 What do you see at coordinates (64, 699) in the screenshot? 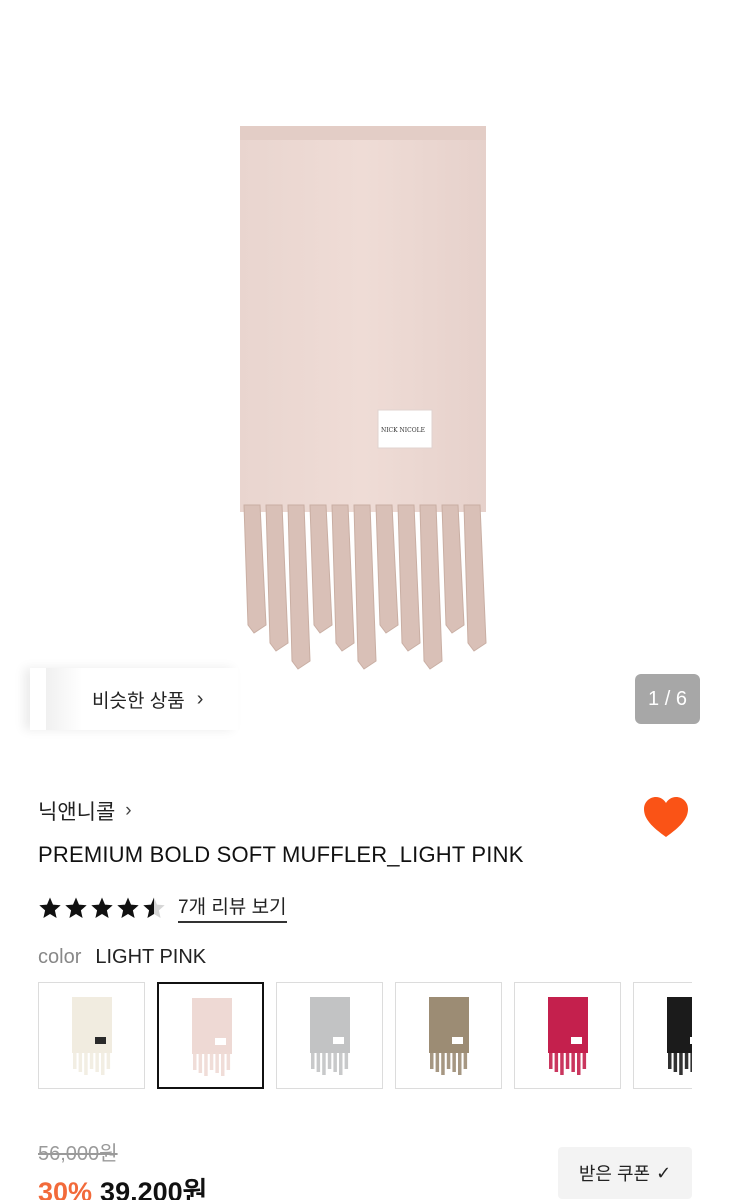
I see `similar-thumb-strip` at bounding box center [64, 699].